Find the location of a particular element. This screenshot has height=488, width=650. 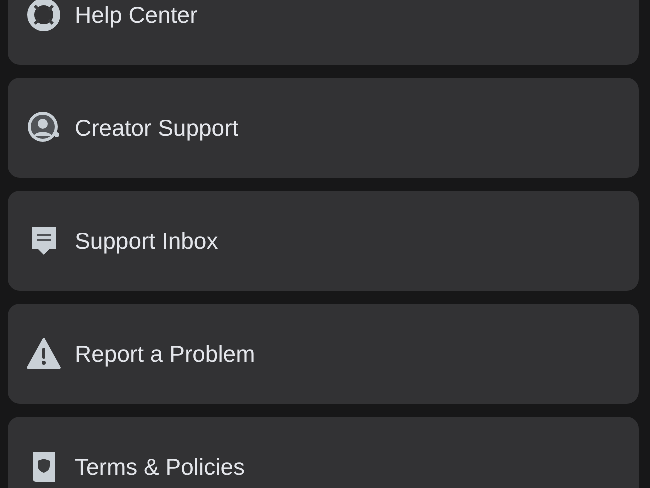

warning-icon is located at coordinates (44, 354).